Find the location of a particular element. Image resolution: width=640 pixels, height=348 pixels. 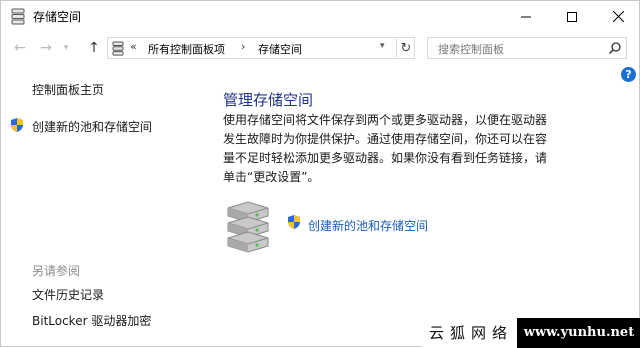

breadcrumb-storage-spaces: 存储空间 is located at coordinates (280, 49).